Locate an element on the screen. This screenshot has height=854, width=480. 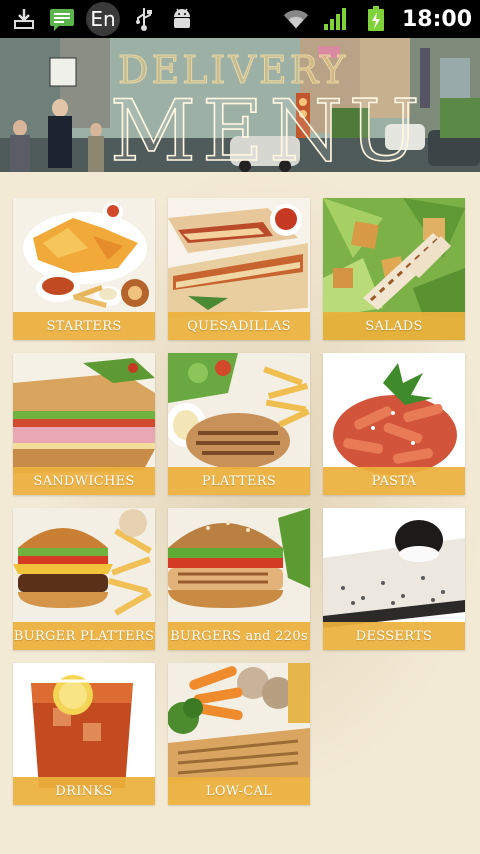
category-label: PASTA is located at coordinates (394, 481).